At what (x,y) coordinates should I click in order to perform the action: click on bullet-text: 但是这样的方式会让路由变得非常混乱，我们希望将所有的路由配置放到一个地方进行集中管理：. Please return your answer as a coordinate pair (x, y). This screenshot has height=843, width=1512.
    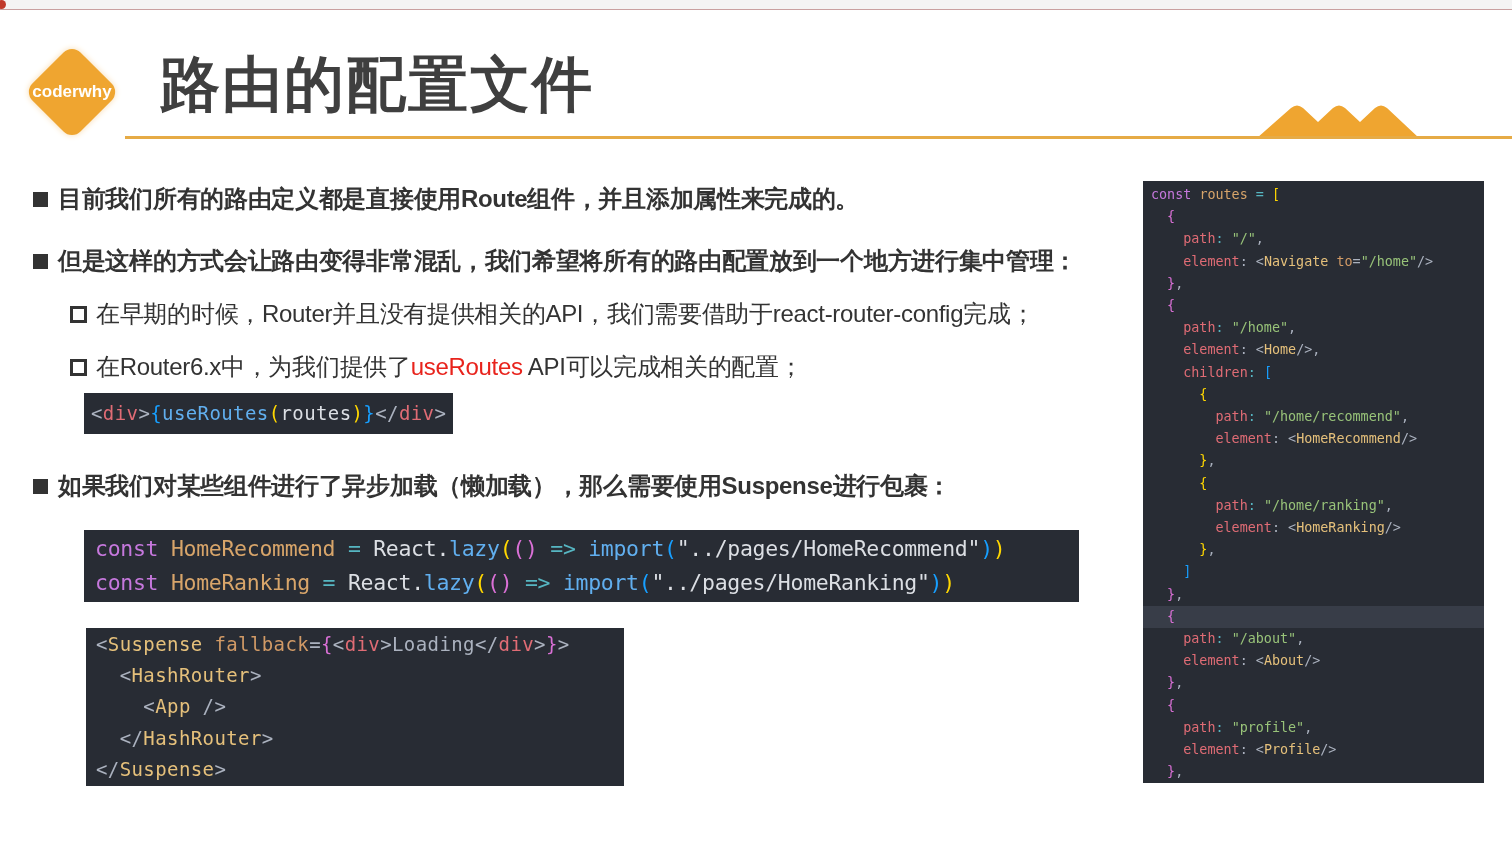
    Looking at the image, I should click on (568, 261).